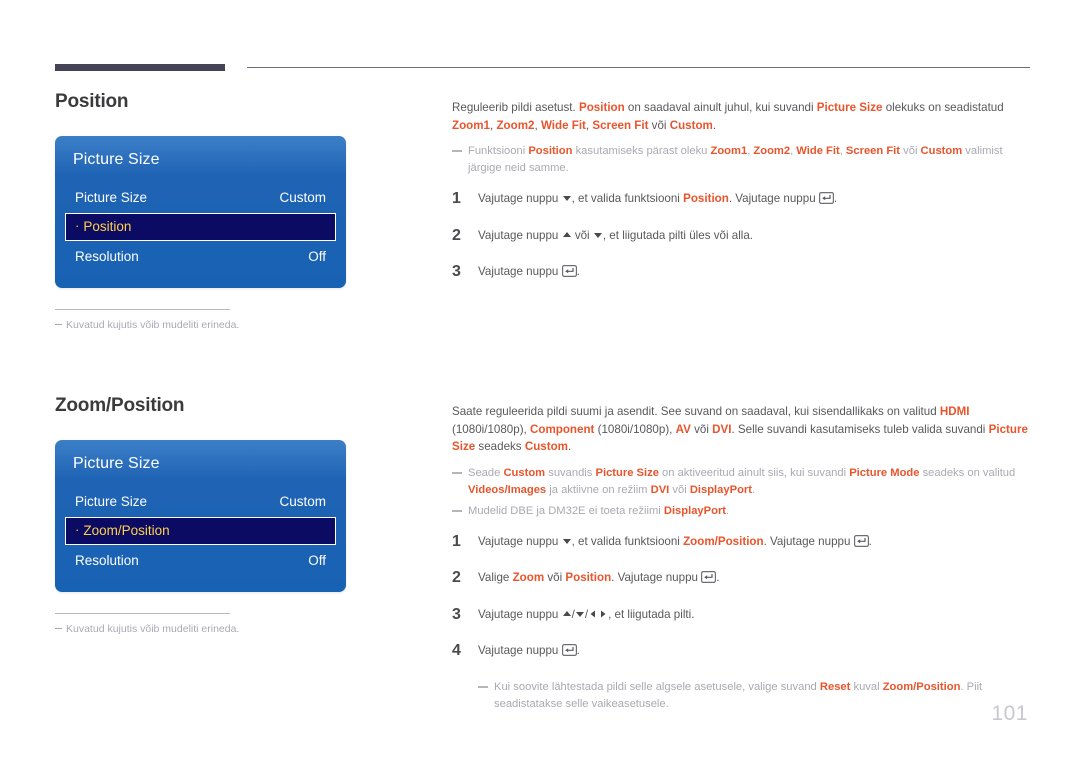  Describe the element at coordinates (754, 472) in the screenshot. I see `t: on aktiveeritud ainult siis, kui suvandi` at that location.